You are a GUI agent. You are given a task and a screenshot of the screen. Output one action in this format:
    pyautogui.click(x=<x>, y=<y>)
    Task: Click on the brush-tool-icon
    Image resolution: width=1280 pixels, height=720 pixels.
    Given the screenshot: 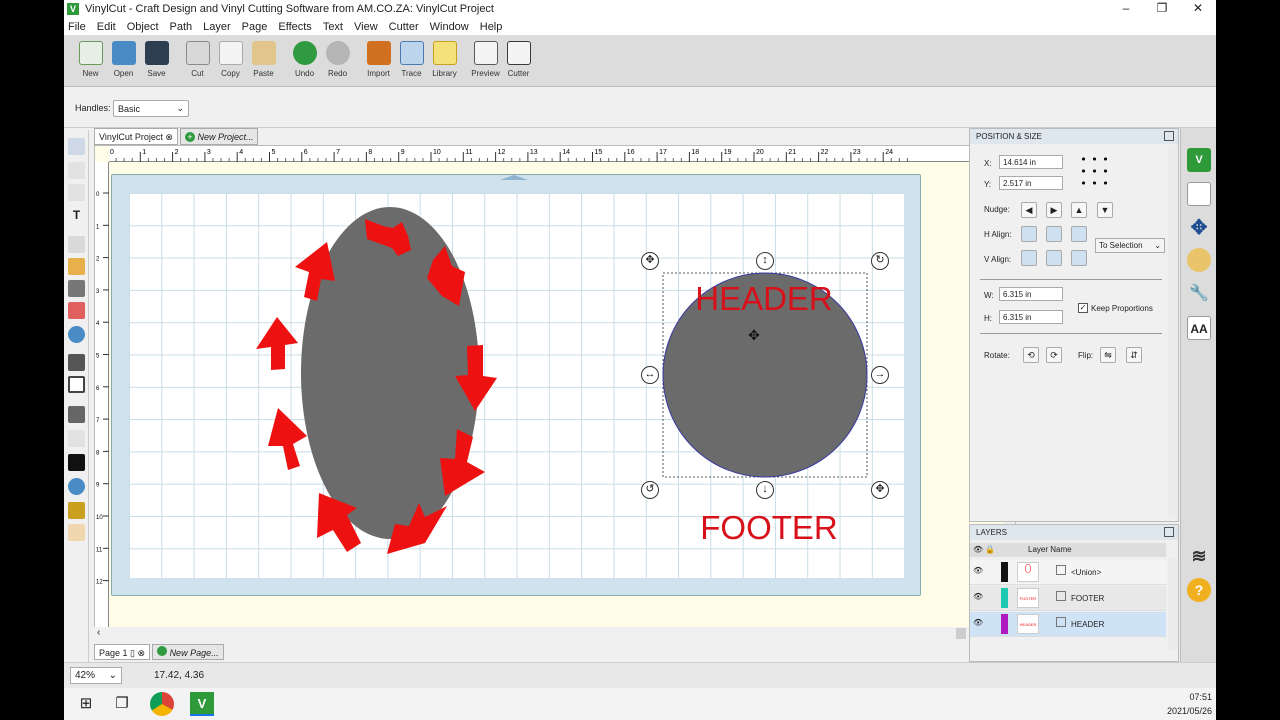 What is the action you would take?
    pyautogui.click(x=76, y=288)
    